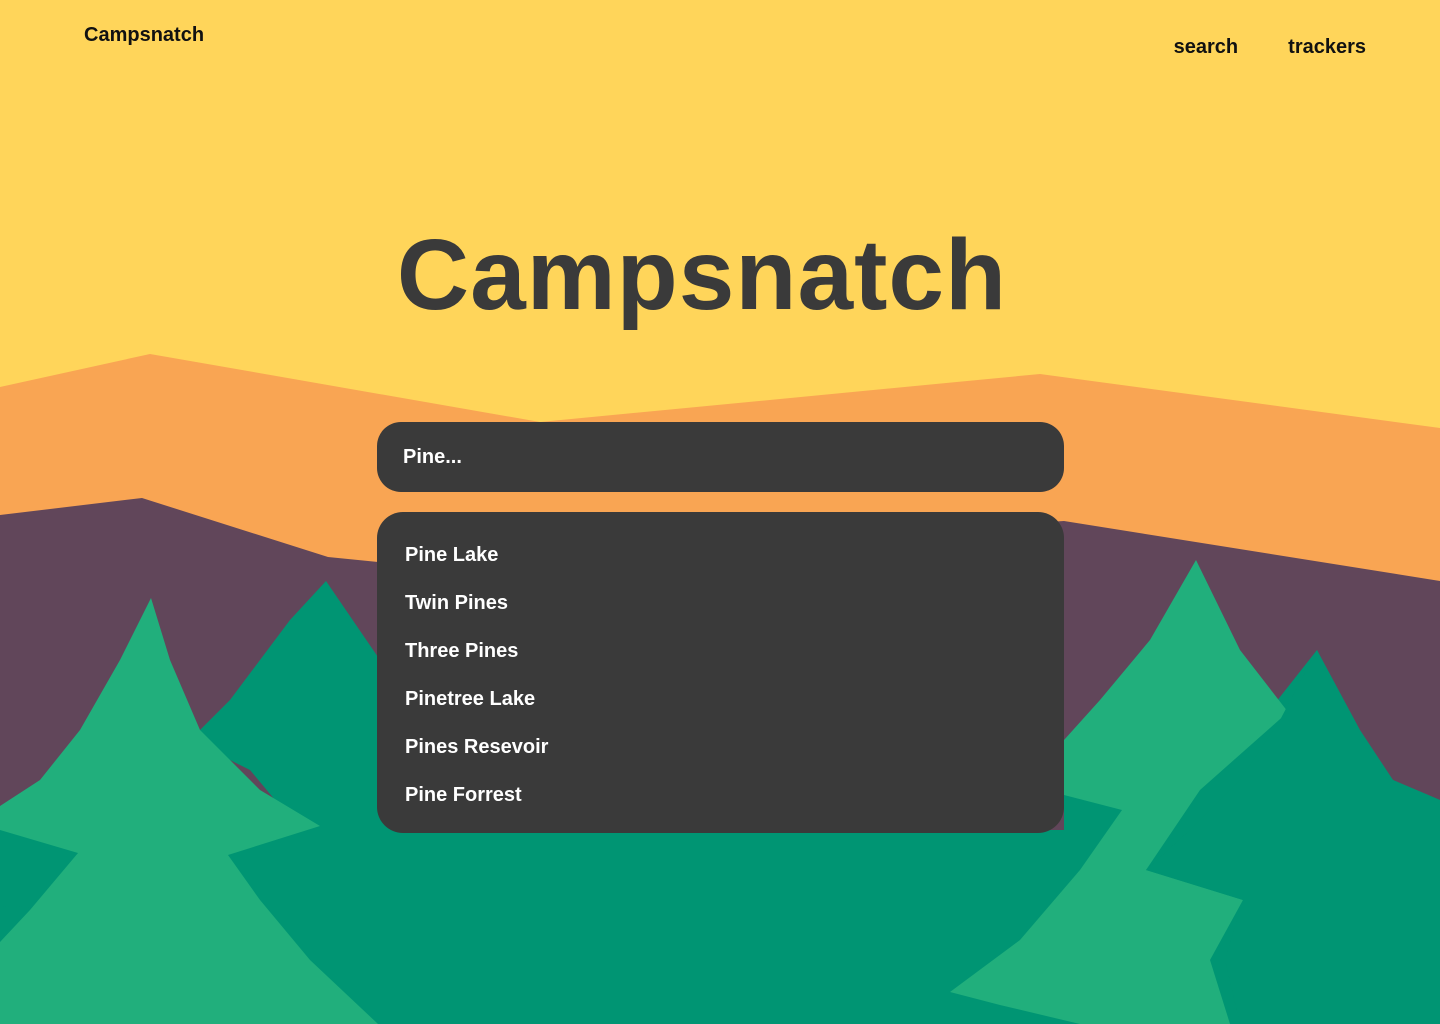 The height and width of the screenshot is (1024, 1440). I want to click on search-result-item: Pines Resevoir, so click(720, 758).